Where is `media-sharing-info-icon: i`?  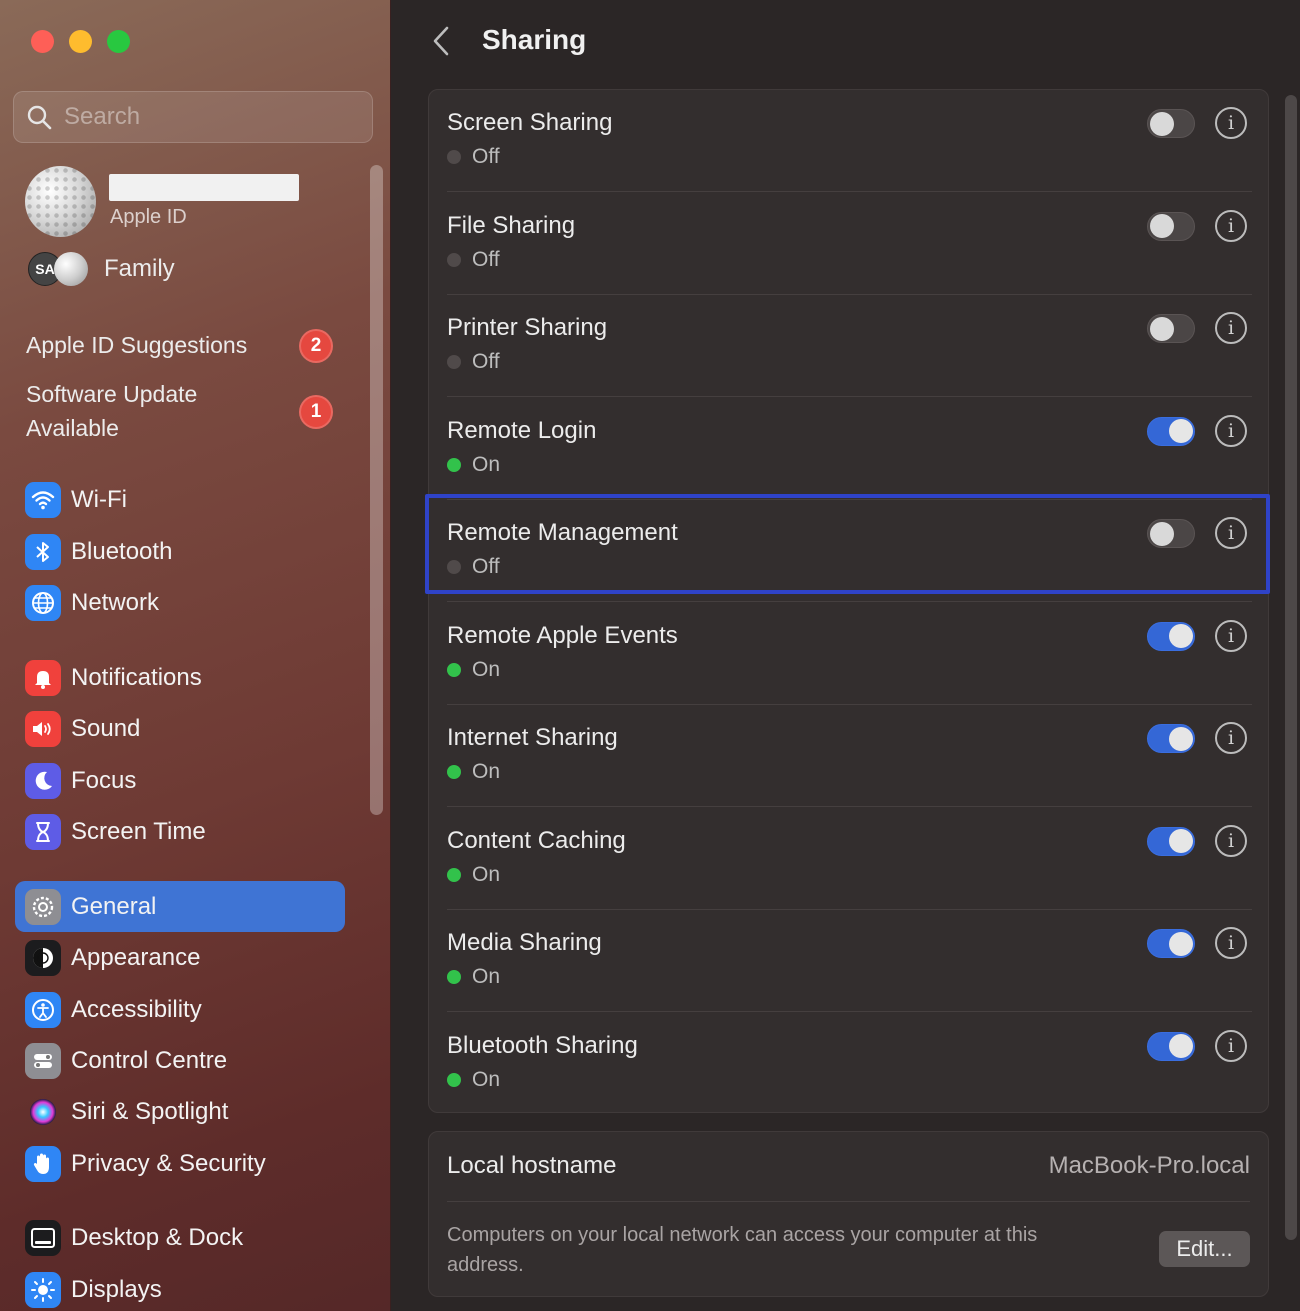
media-sharing-info-icon: i is located at coordinates (1231, 943).